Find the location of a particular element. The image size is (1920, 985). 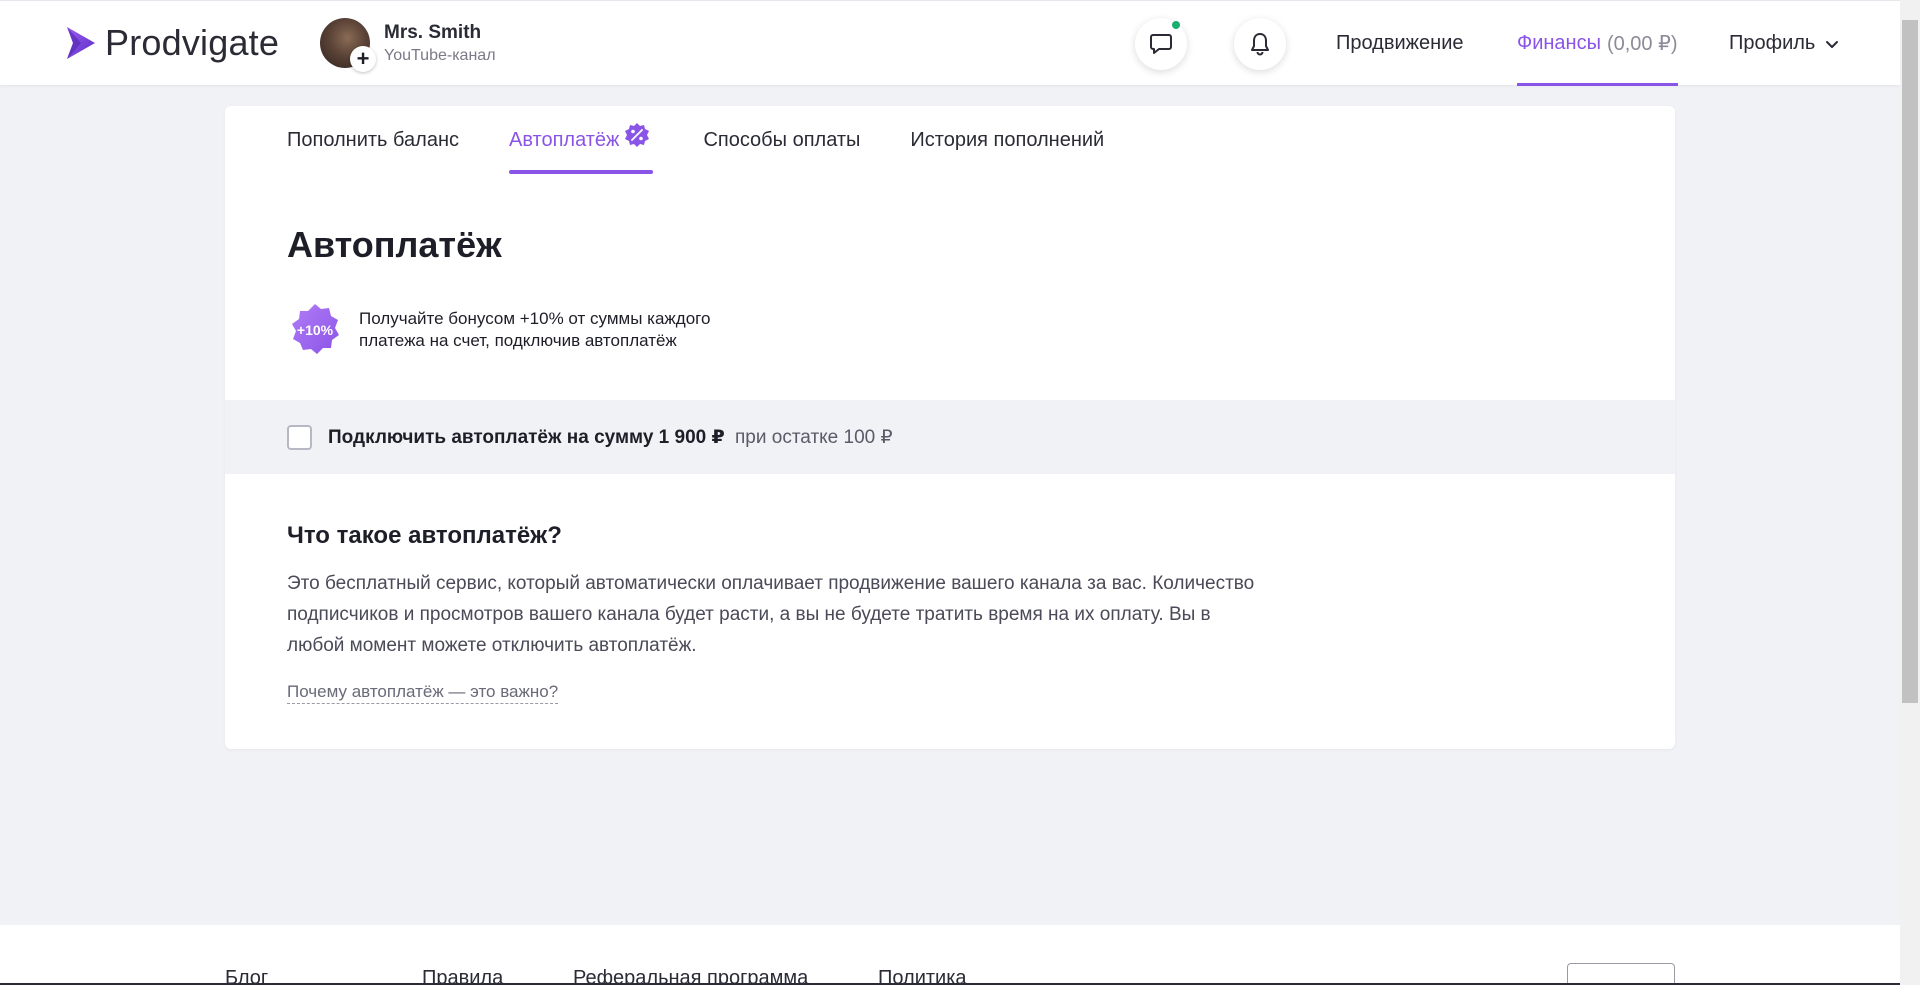

autopay-label-threshold: при остатке 100 ₽ is located at coordinates (814, 437).